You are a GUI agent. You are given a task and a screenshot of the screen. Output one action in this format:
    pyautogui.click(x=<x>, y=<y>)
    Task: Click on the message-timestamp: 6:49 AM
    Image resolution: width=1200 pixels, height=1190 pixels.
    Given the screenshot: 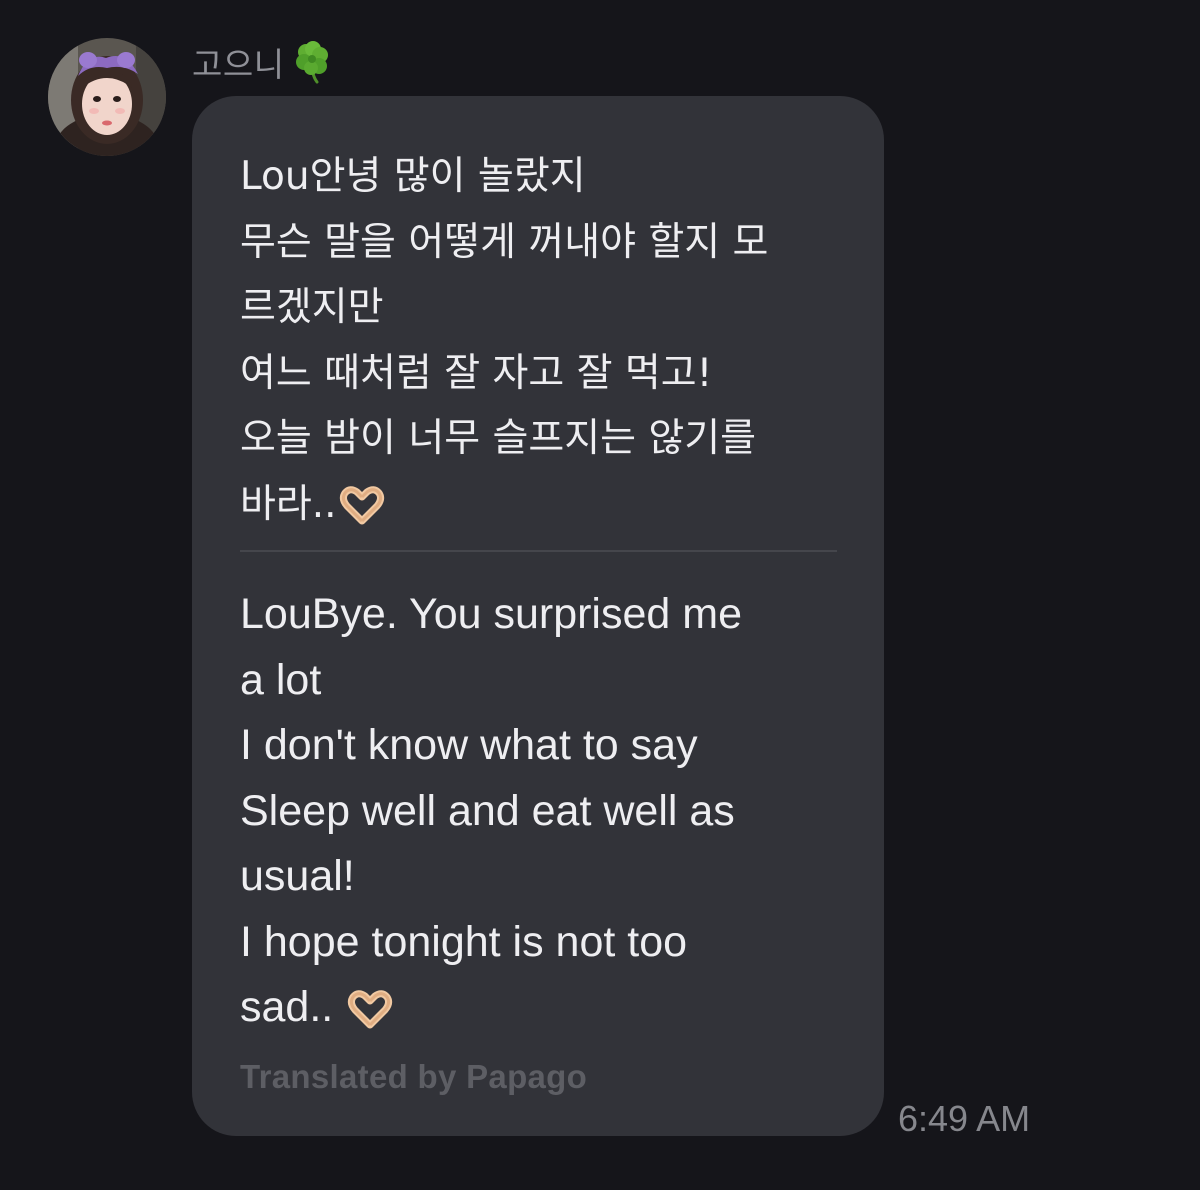 What is the action you would take?
    pyautogui.click(x=964, y=1118)
    